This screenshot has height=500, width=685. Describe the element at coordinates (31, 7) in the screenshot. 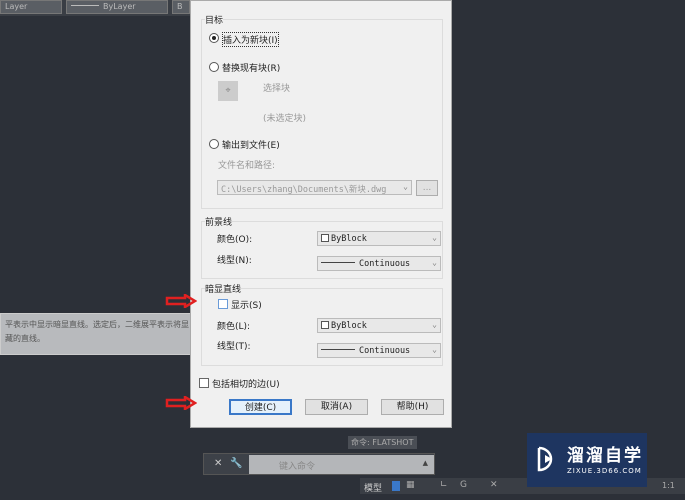

I see `layer-dropdown: Layer` at that location.